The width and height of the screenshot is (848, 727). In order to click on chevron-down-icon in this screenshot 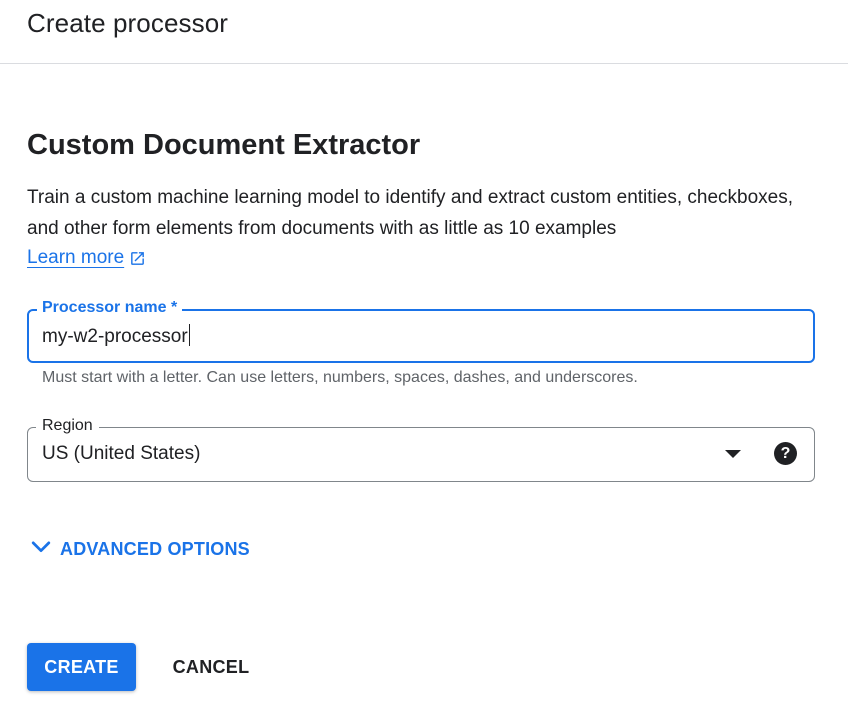, I will do `click(41, 549)`.